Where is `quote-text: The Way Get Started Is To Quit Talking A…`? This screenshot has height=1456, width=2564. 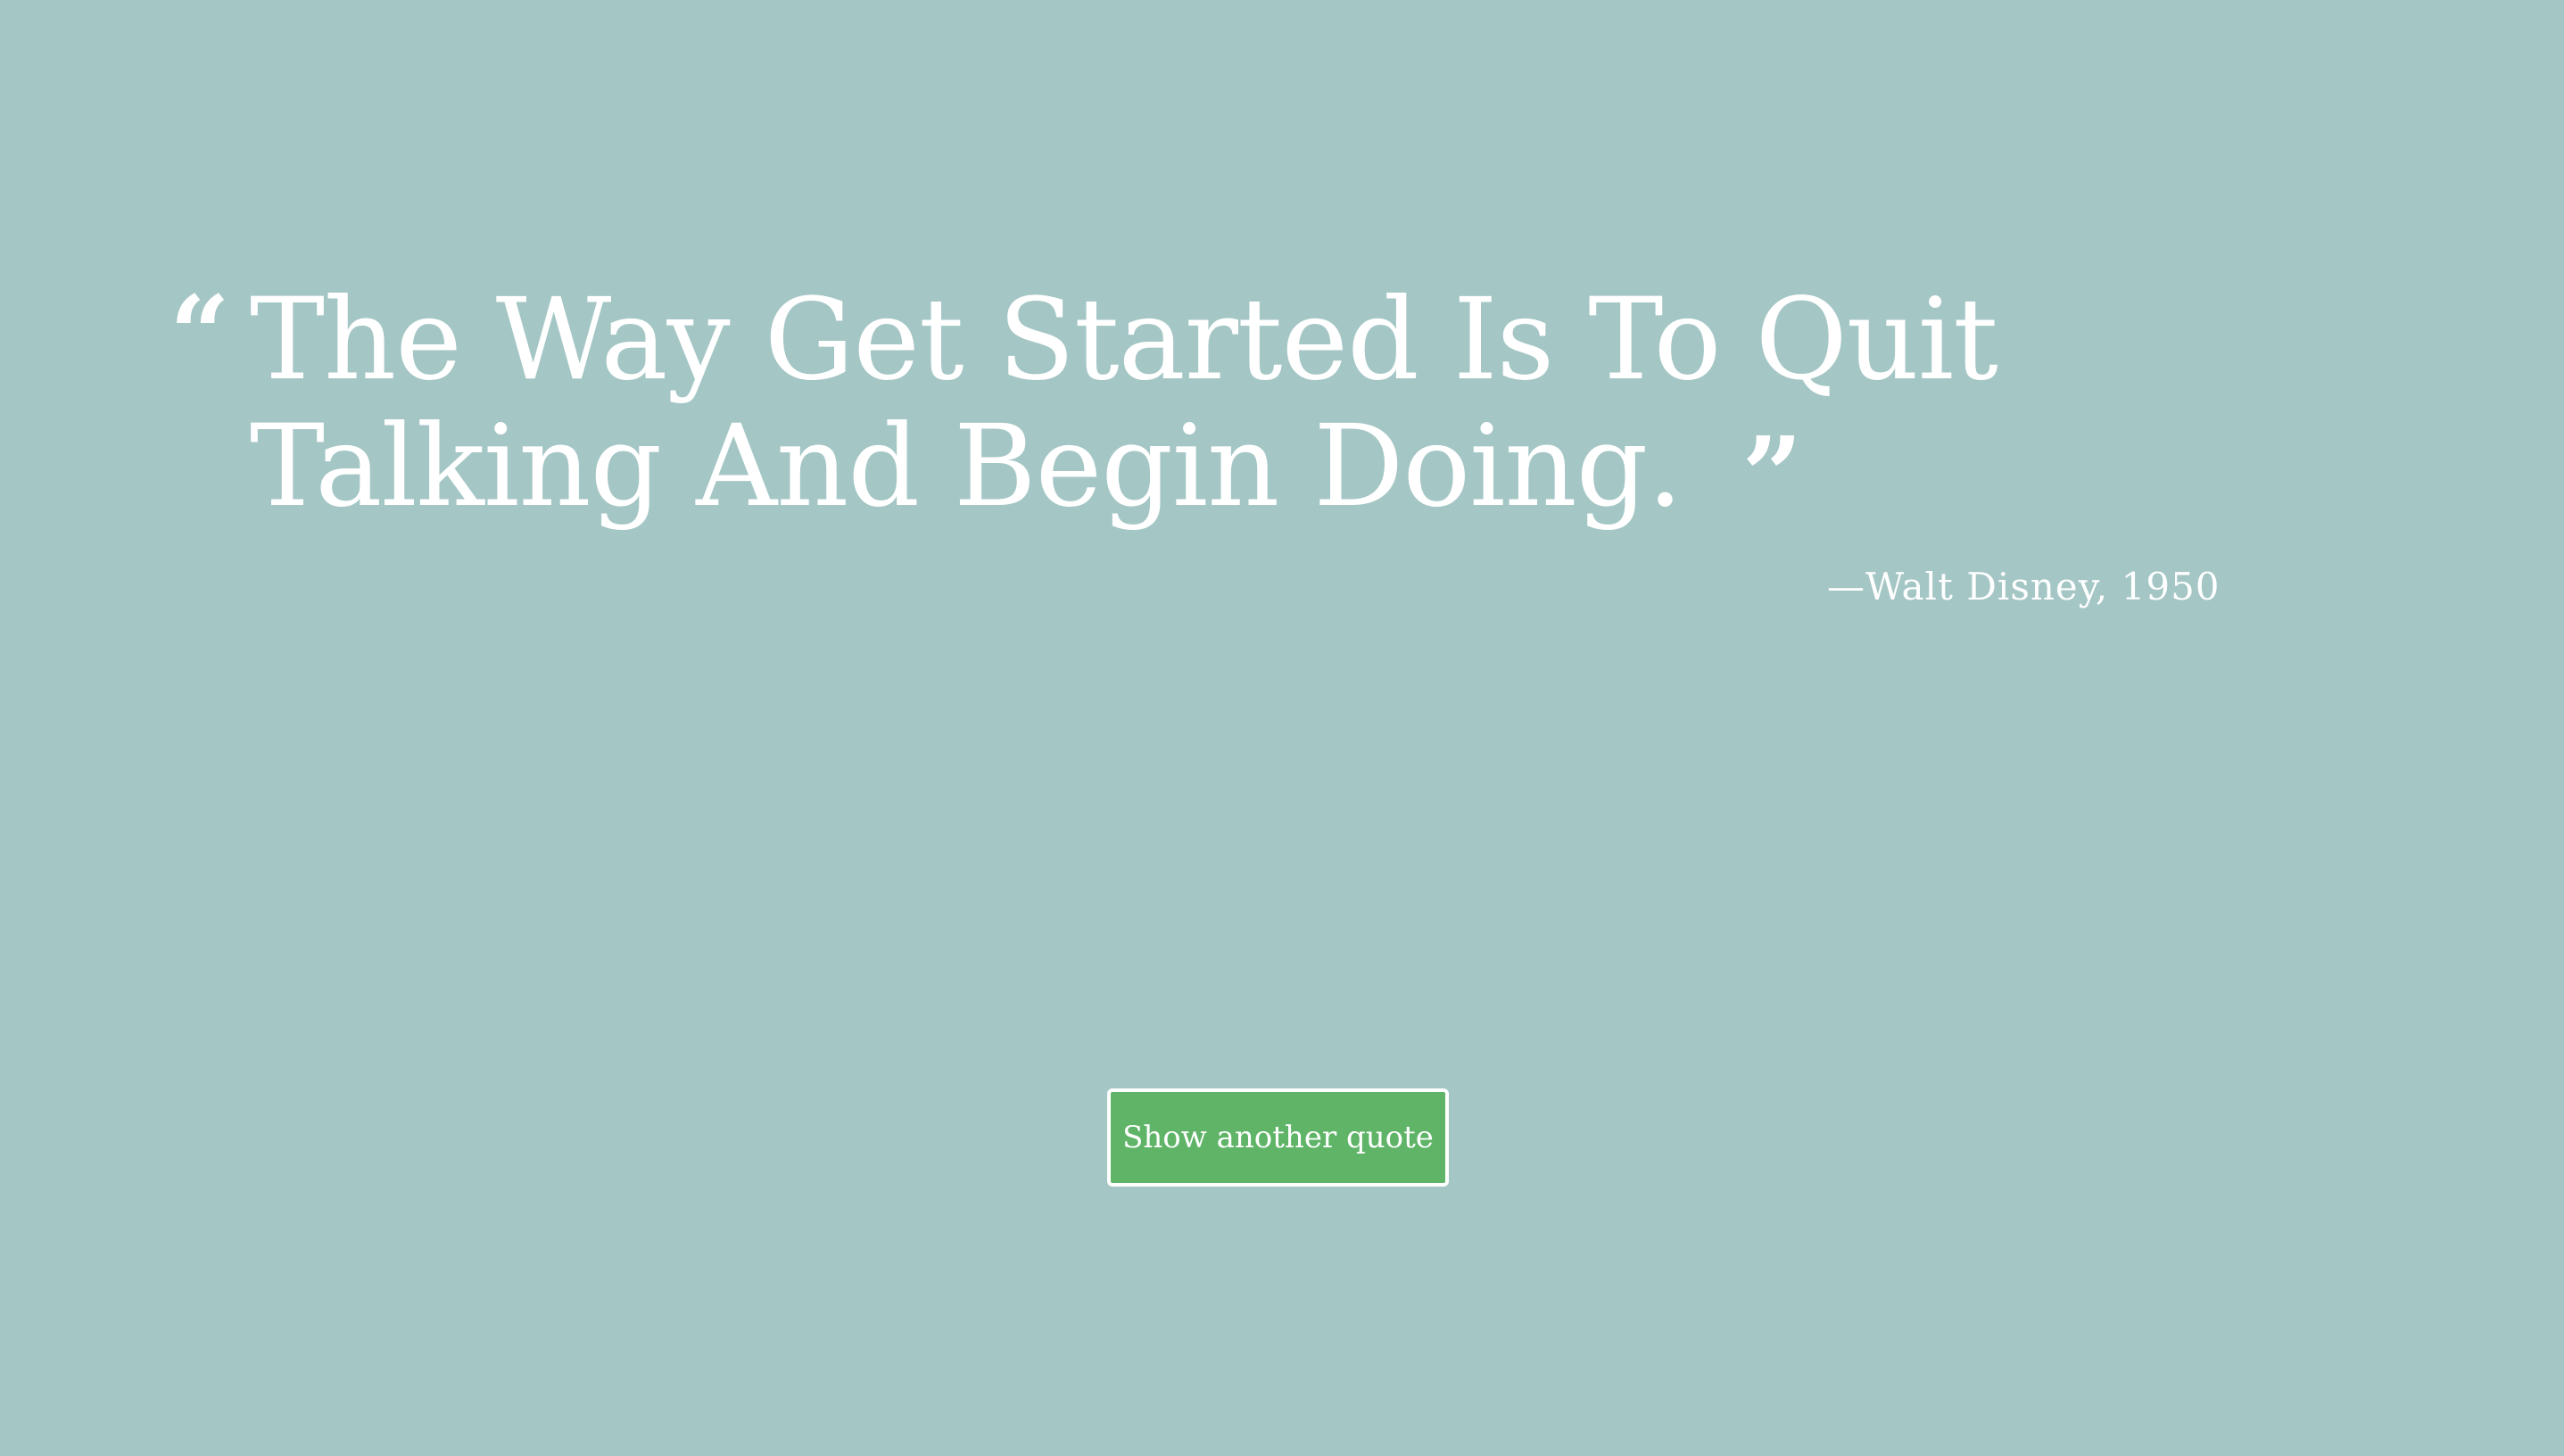
quote-text: The Way Get Started Is To Quit Talking A… is located at coordinates (1124, 403).